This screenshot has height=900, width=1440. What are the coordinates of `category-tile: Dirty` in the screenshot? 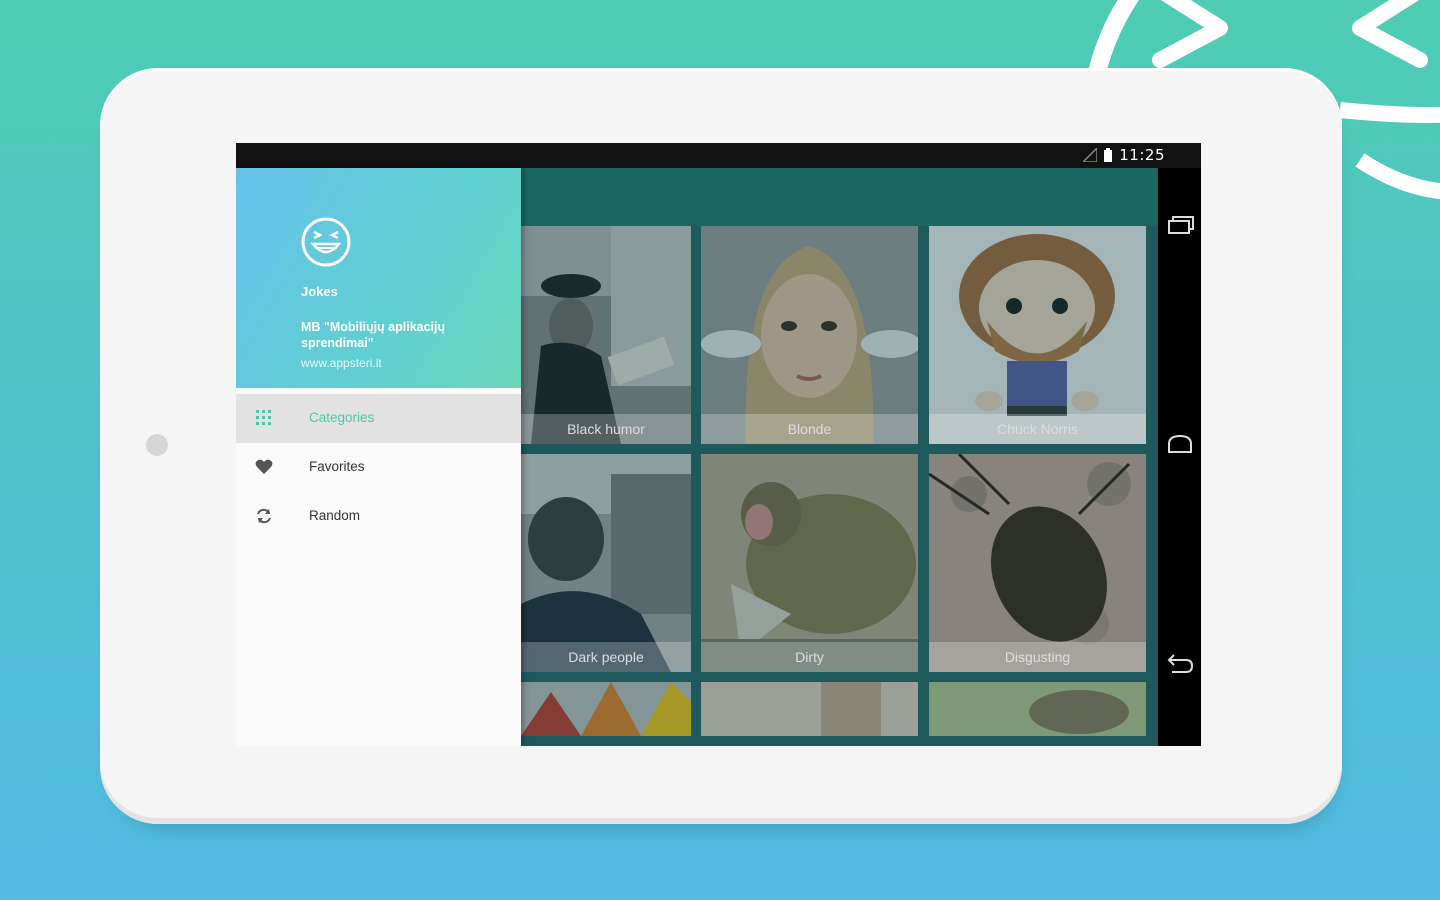 It's located at (809, 563).